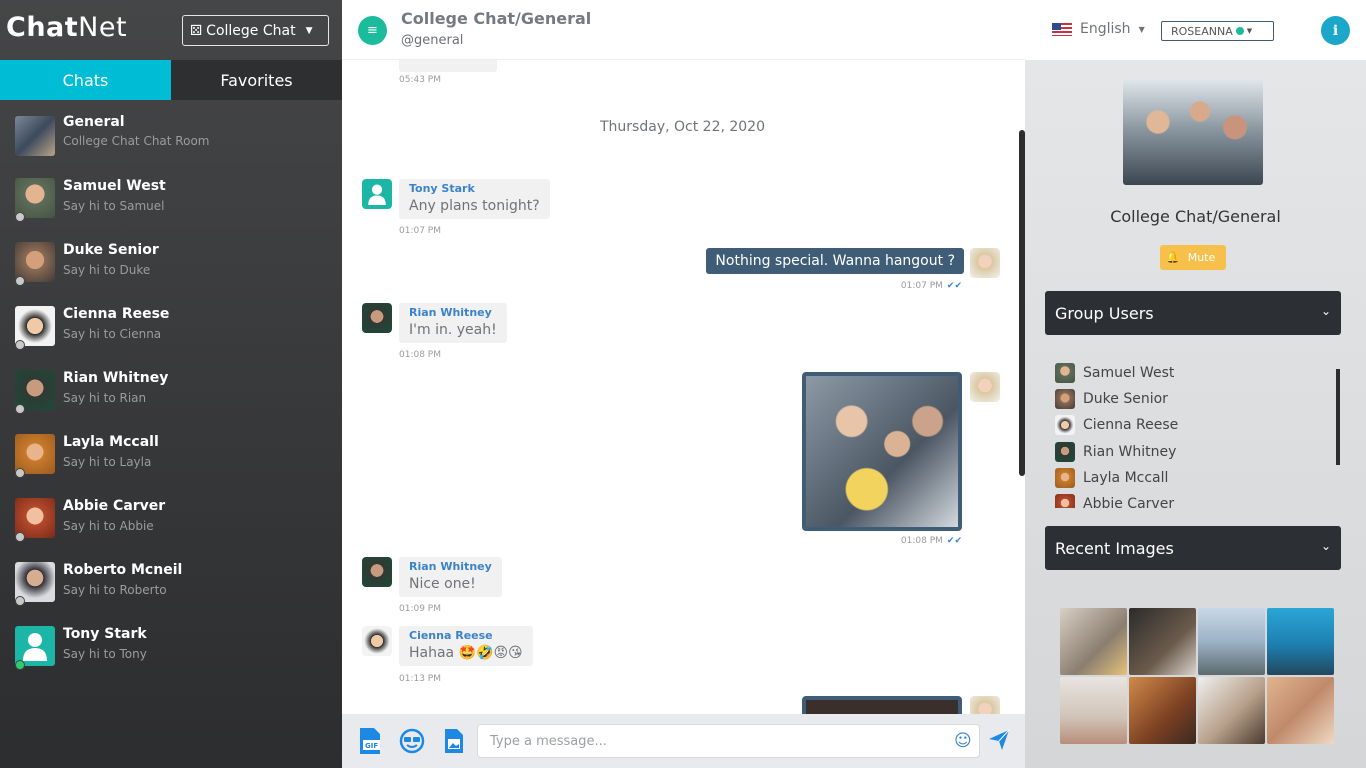 The image size is (1366, 768). I want to click on info-button: i, so click(1335, 30).